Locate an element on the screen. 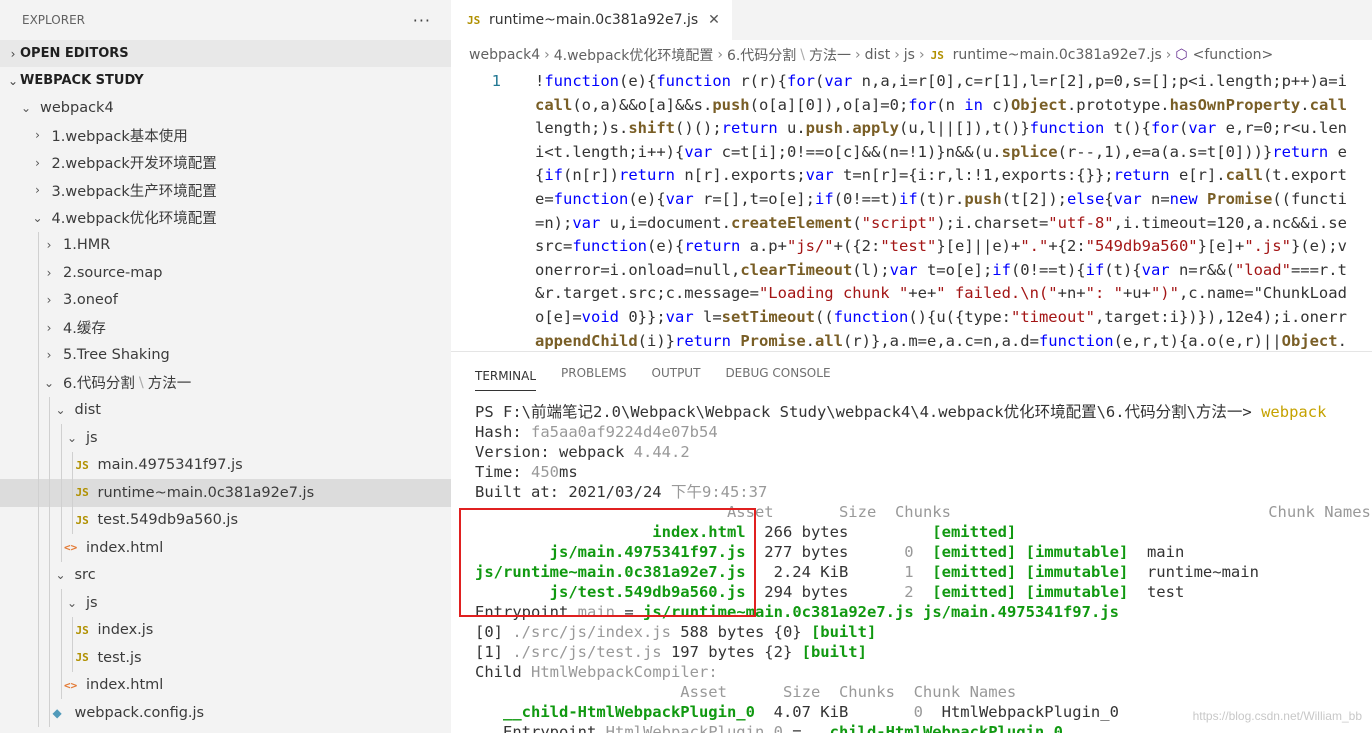 The height and width of the screenshot is (733, 1372). tree-item: › 3.webpack生产环境配置 is located at coordinates (225, 191).